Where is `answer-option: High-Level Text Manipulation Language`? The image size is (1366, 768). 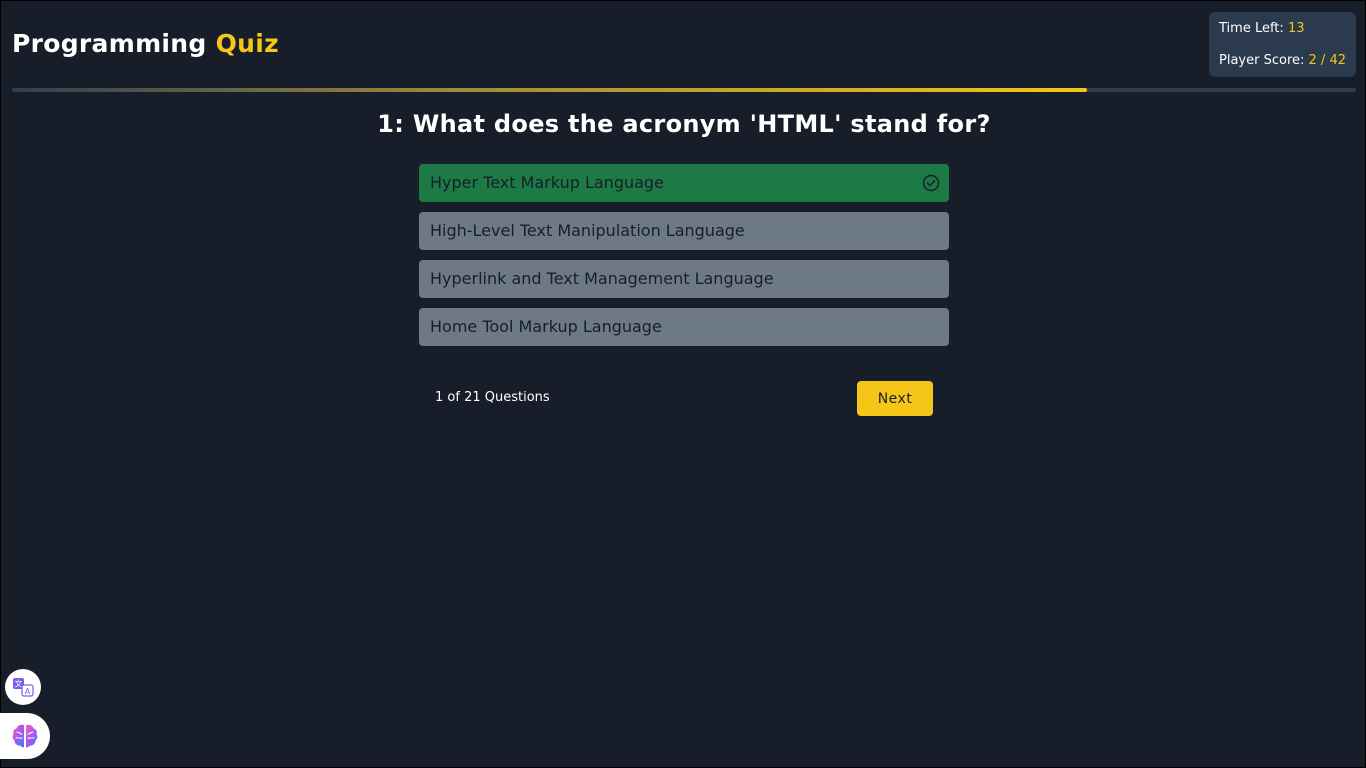 answer-option: High-Level Text Manipulation Language is located at coordinates (684, 231).